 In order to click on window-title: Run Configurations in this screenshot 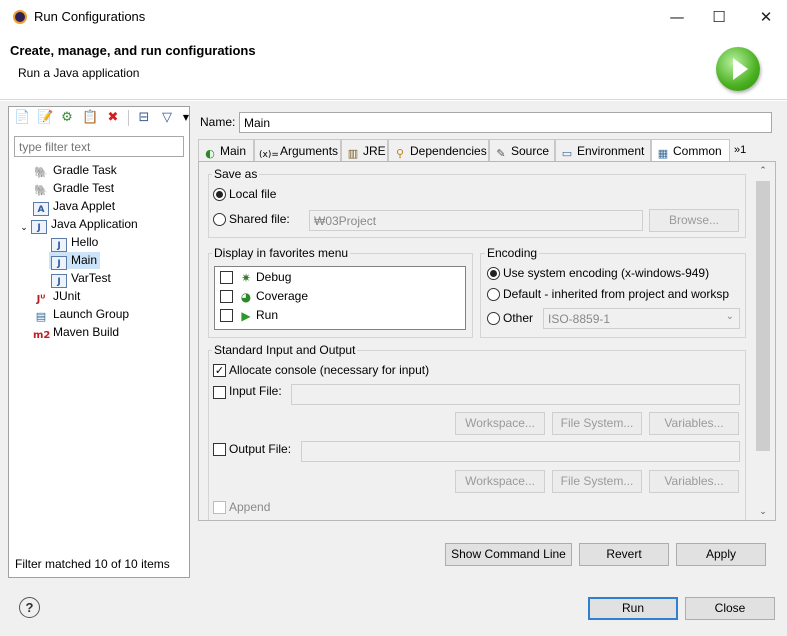, I will do `click(90, 16)`.